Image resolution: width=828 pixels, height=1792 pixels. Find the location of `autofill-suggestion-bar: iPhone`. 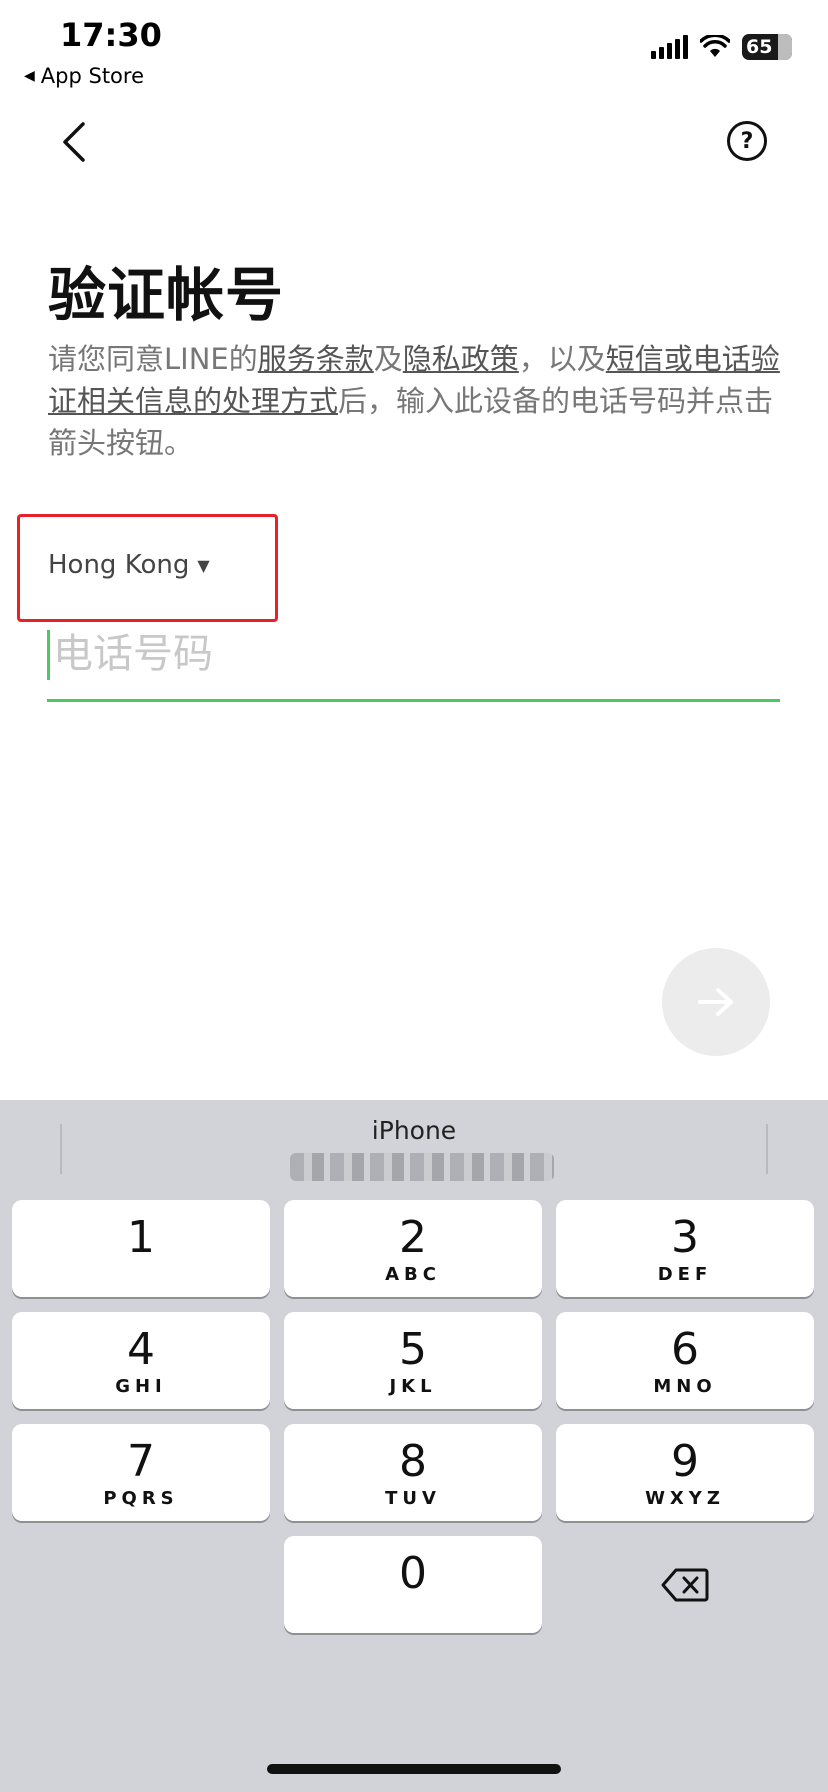

autofill-suggestion-bar: iPhone is located at coordinates (414, 1150).